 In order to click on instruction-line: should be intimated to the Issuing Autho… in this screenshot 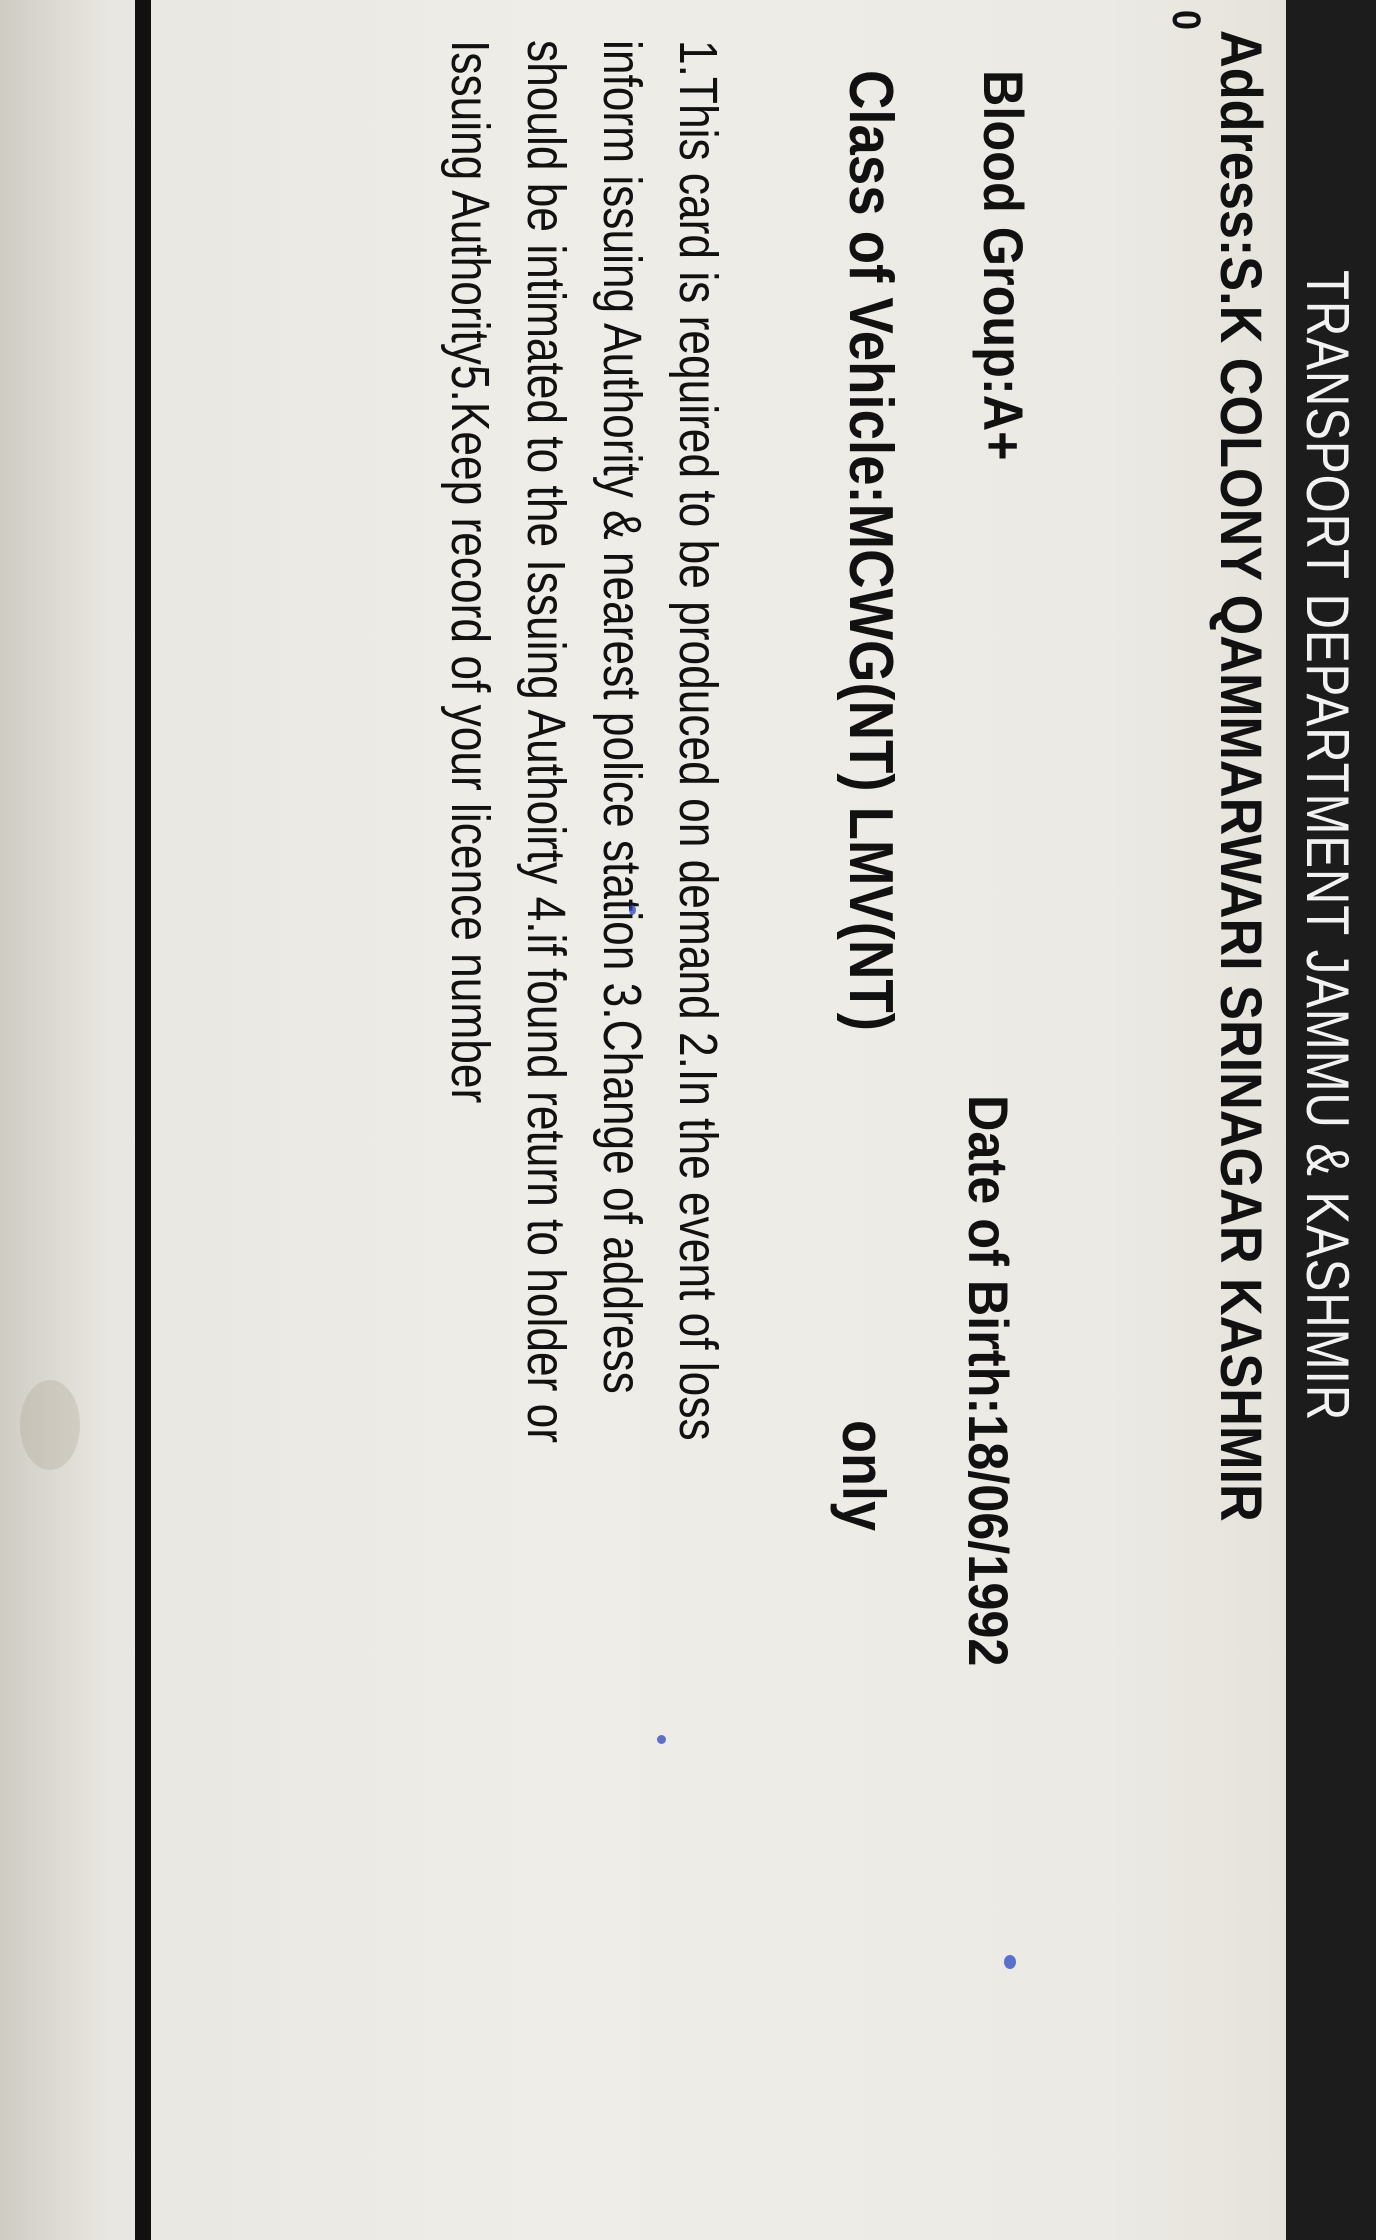, I will do `click(546, 742)`.